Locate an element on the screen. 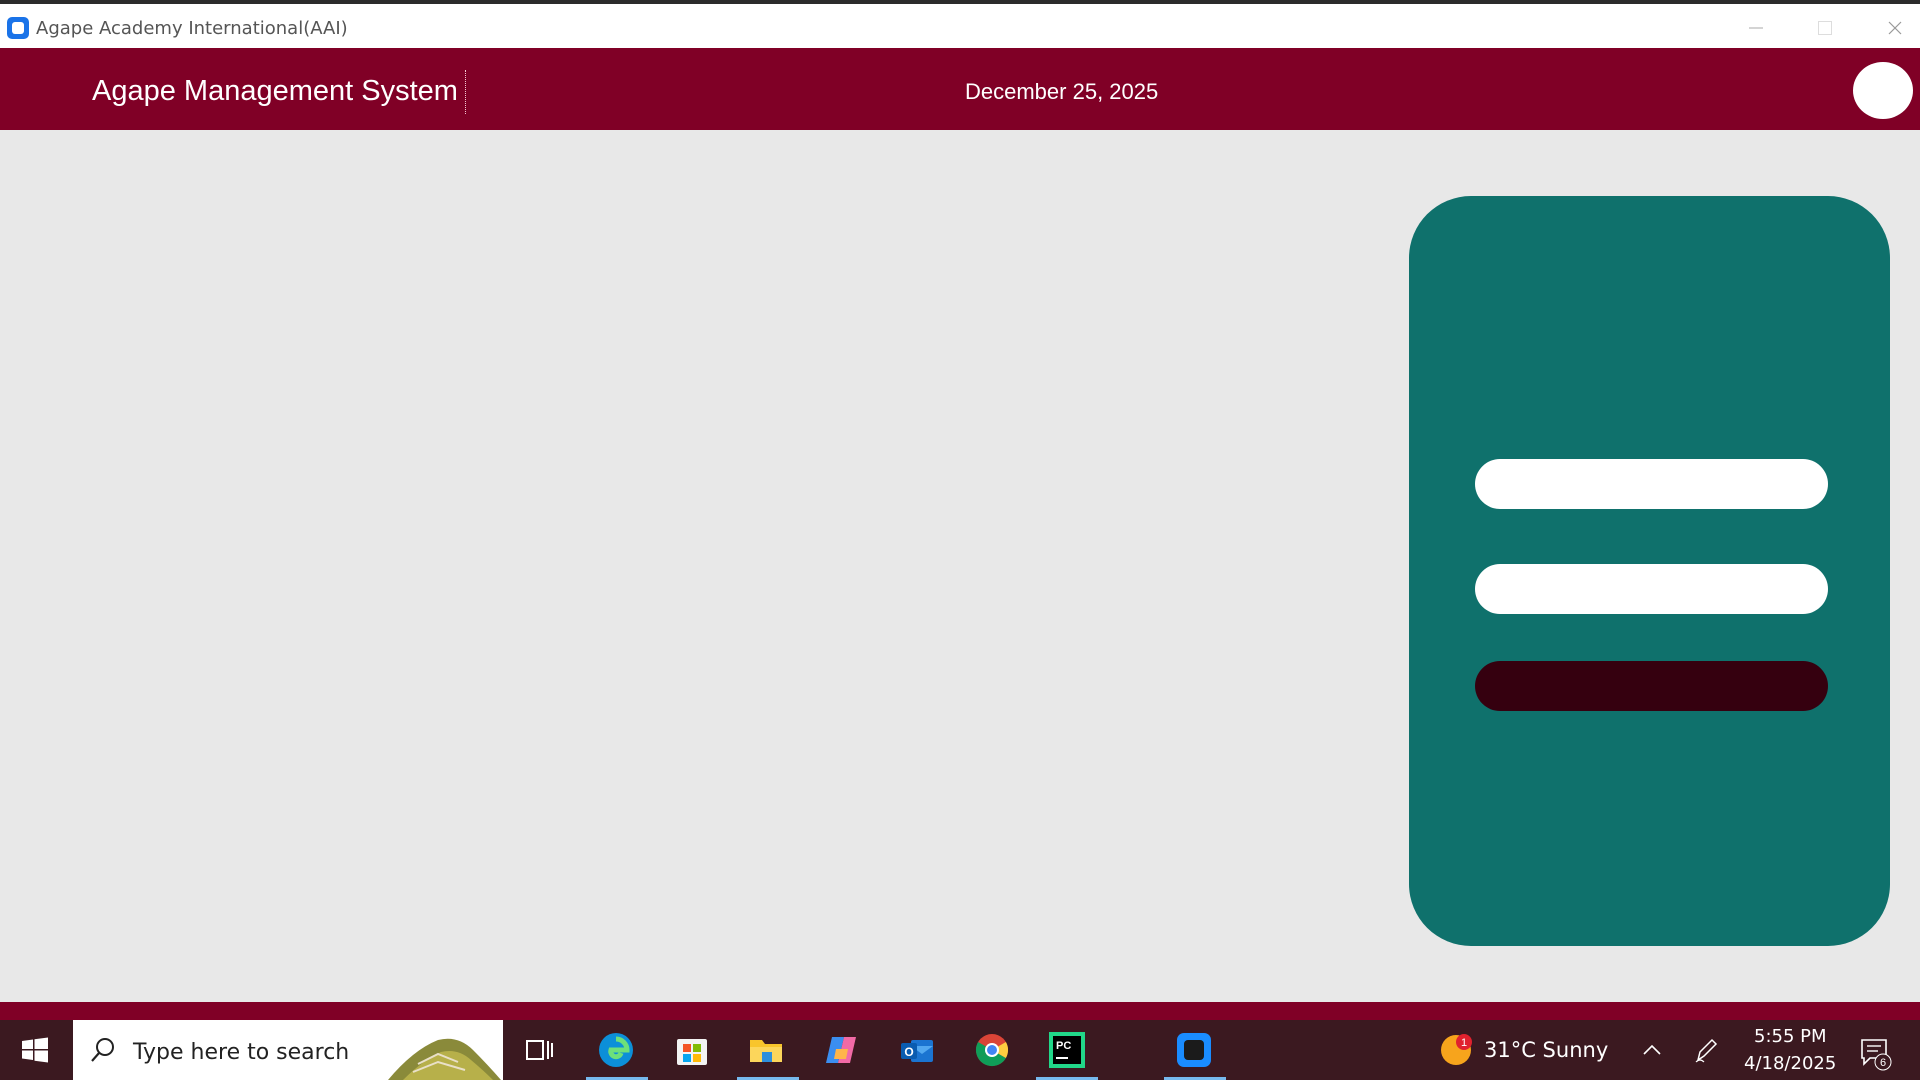 The height and width of the screenshot is (1080, 1920). password-field is located at coordinates (1651, 589).